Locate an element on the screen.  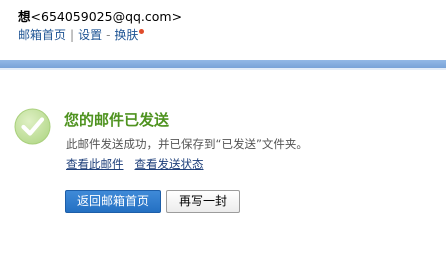
new-indicator-dot is located at coordinates (142, 31).